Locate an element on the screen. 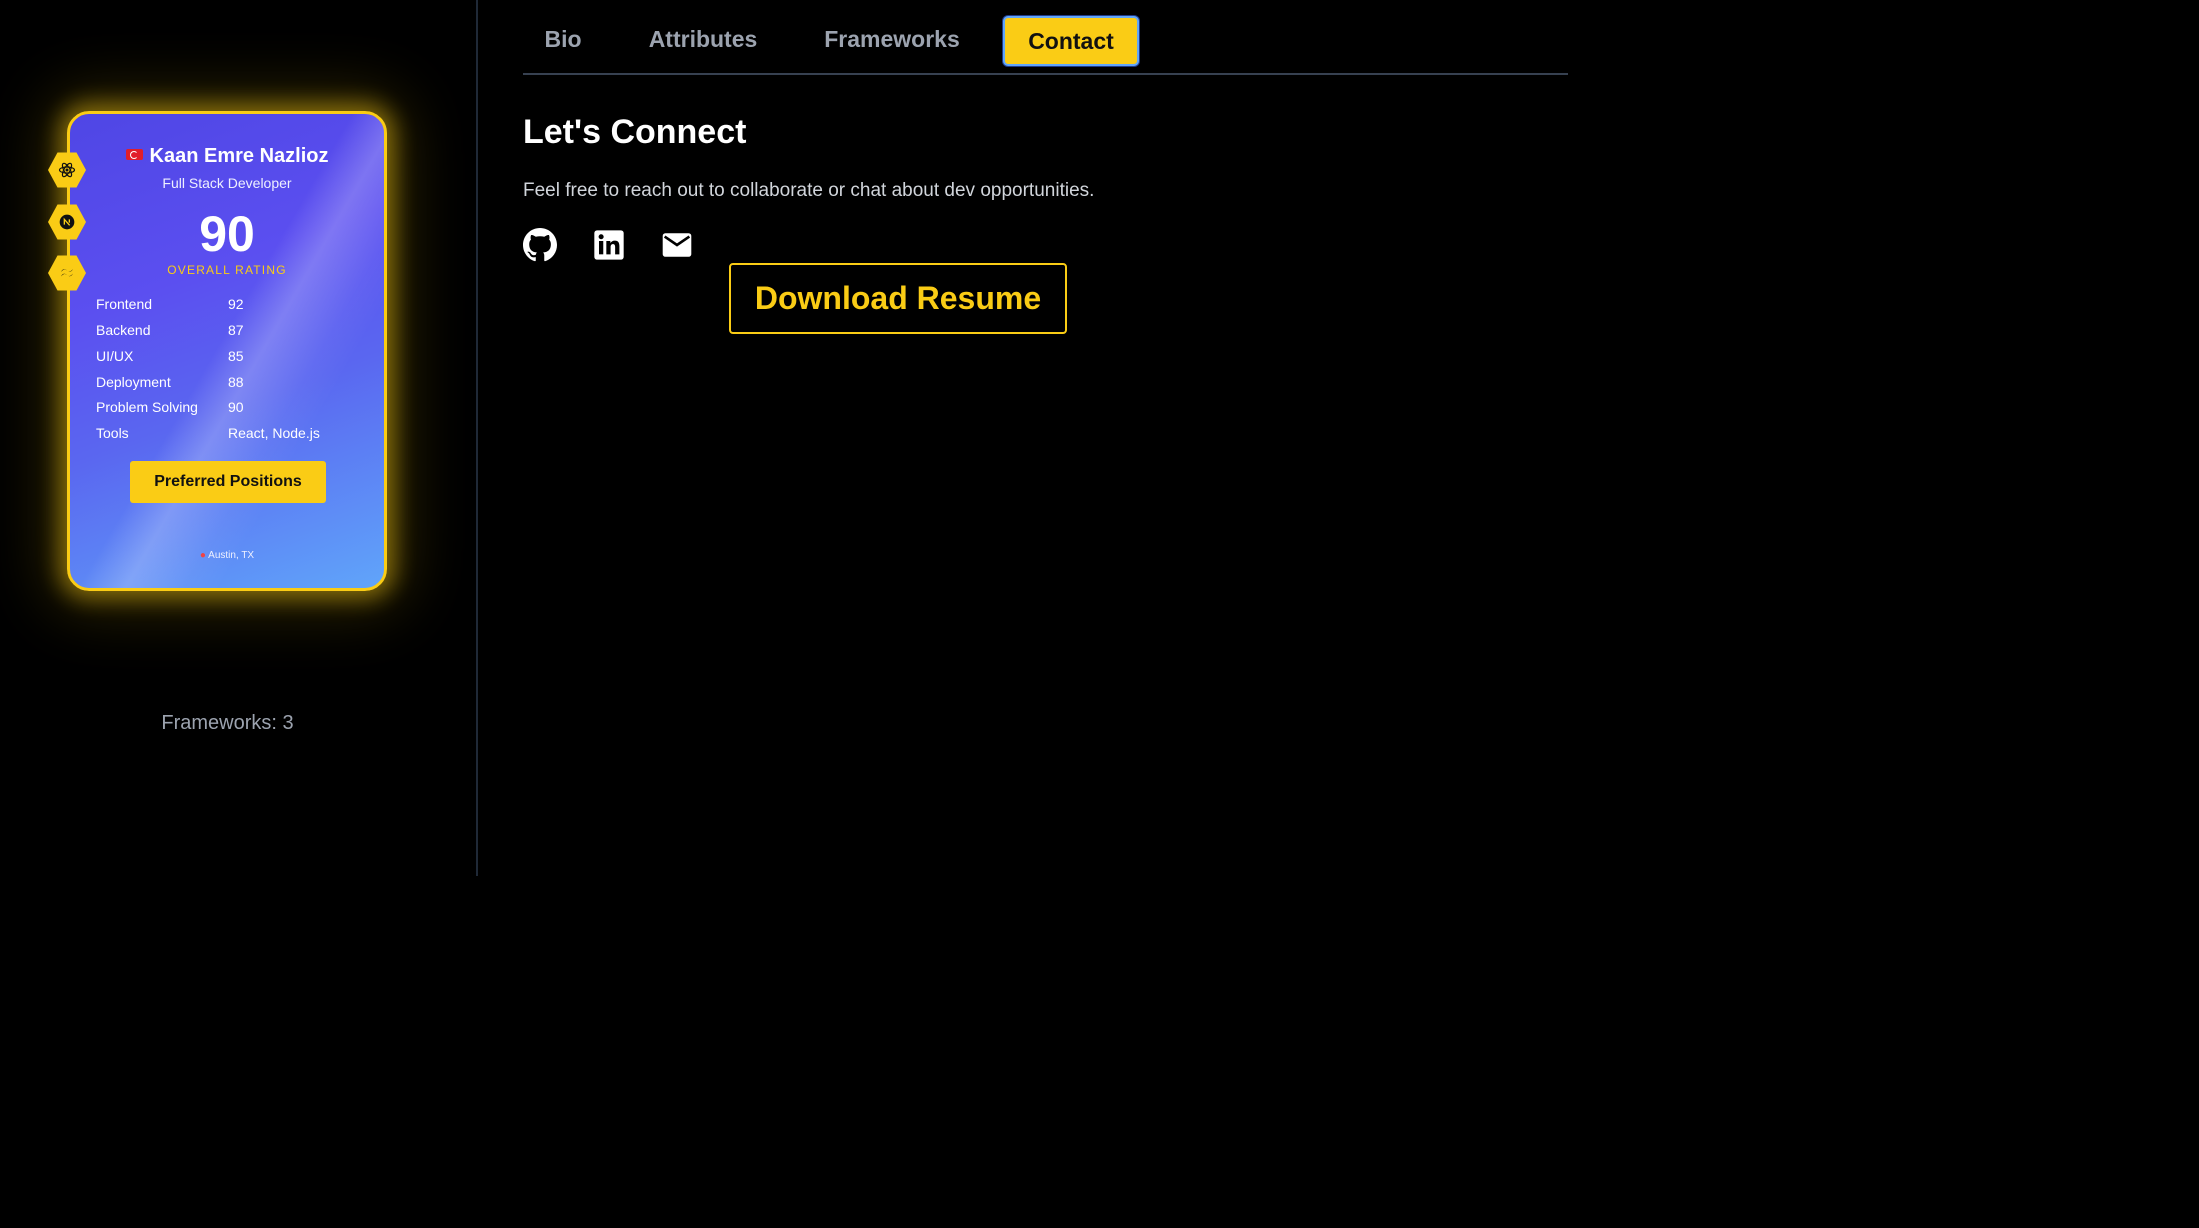 Image resolution: width=2199 pixels, height=1228 pixels. overall-rating-label: OVERALL RATING is located at coordinates (227, 270).